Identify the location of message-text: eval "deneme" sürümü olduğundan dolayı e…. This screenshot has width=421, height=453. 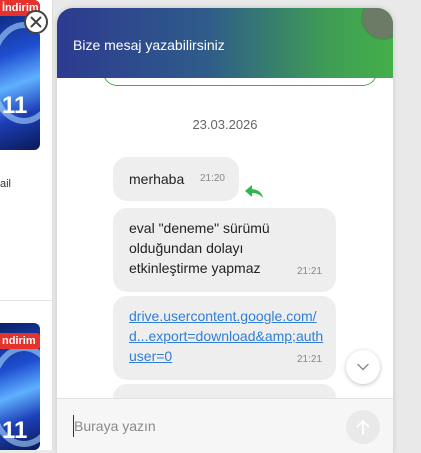
(199, 248).